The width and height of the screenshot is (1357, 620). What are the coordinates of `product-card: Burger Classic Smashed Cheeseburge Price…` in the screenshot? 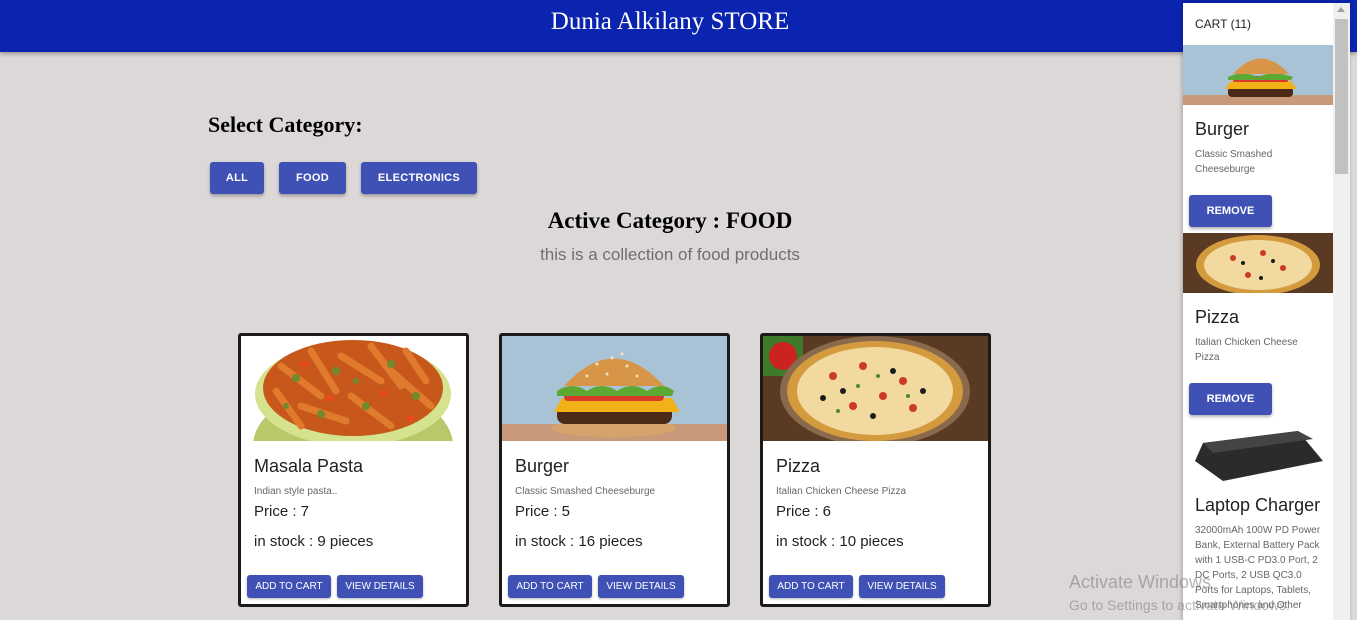 It's located at (614, 470).